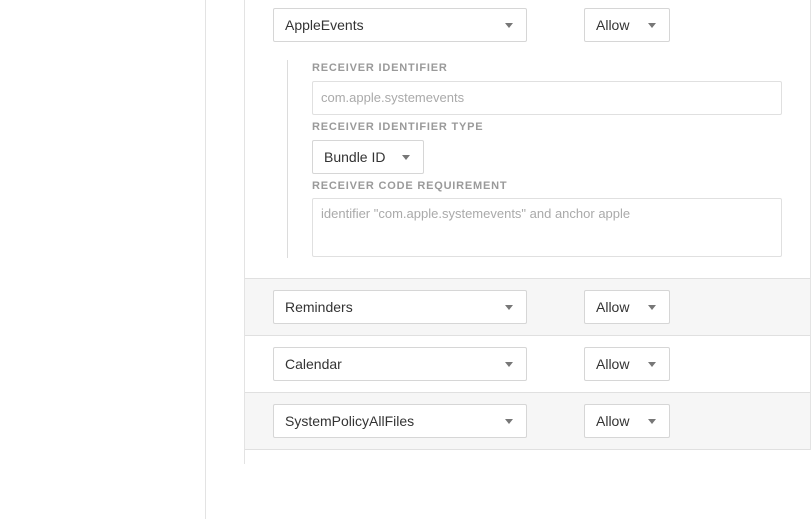 Image resolution: width=812 pixels, height=519 pixels. What do you see at coordinates (400, 307) in the screenshot?
I see `service-select-reminders: Reminders` at bounding box center [400, 307].